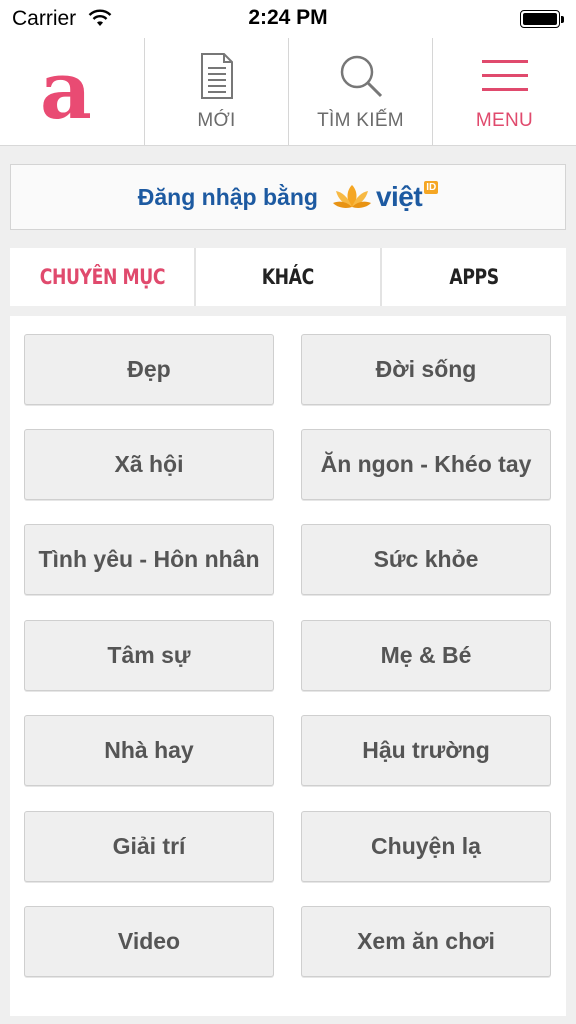 The image size is (576, 1024). What do you see at coordinates (426, 941) in the screenshot?
I see `category-button: Xem ăn chơi` at bounding box center [426, 941].